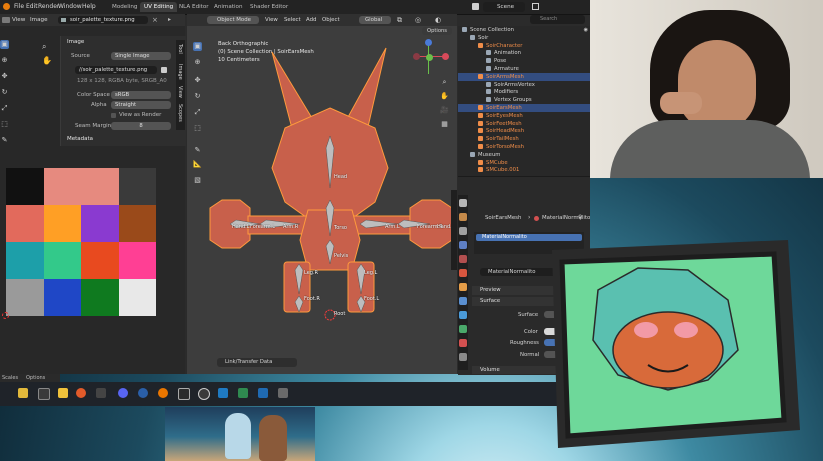 The image size is (823, 461). Describe the element at coordinates (180, 92) in the screenshot. I see `tab-view: View` at that location.